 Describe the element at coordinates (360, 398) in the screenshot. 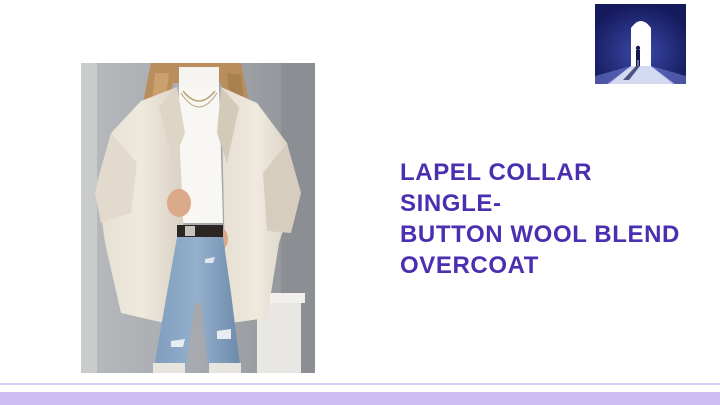

I see `footer-band` at that location.